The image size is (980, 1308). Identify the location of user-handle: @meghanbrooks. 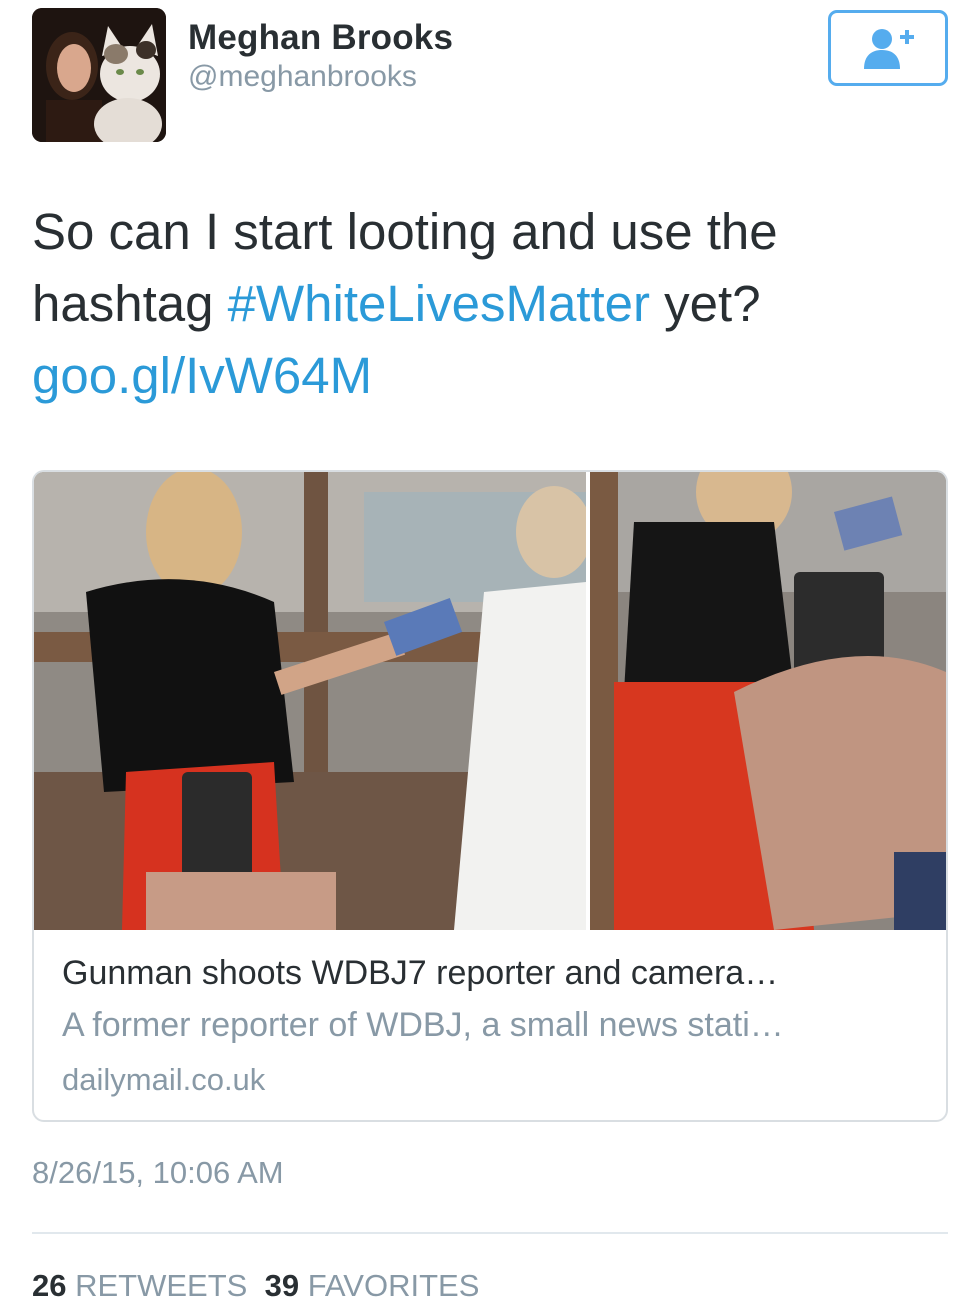
(302, 77).